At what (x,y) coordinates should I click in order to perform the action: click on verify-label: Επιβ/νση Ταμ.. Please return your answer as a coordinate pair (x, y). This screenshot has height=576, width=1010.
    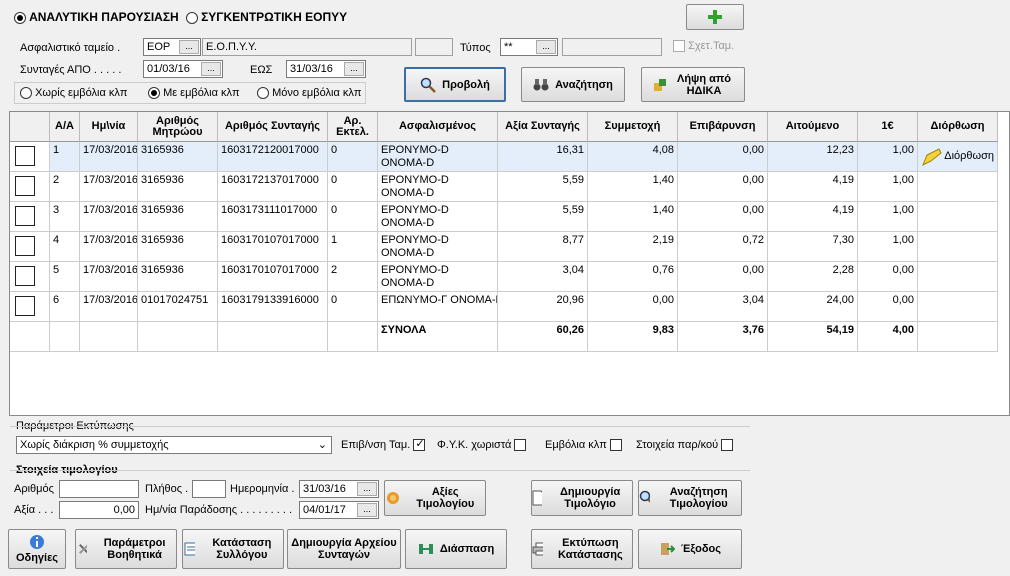
    Looking at the image, I should click on (376, 445).